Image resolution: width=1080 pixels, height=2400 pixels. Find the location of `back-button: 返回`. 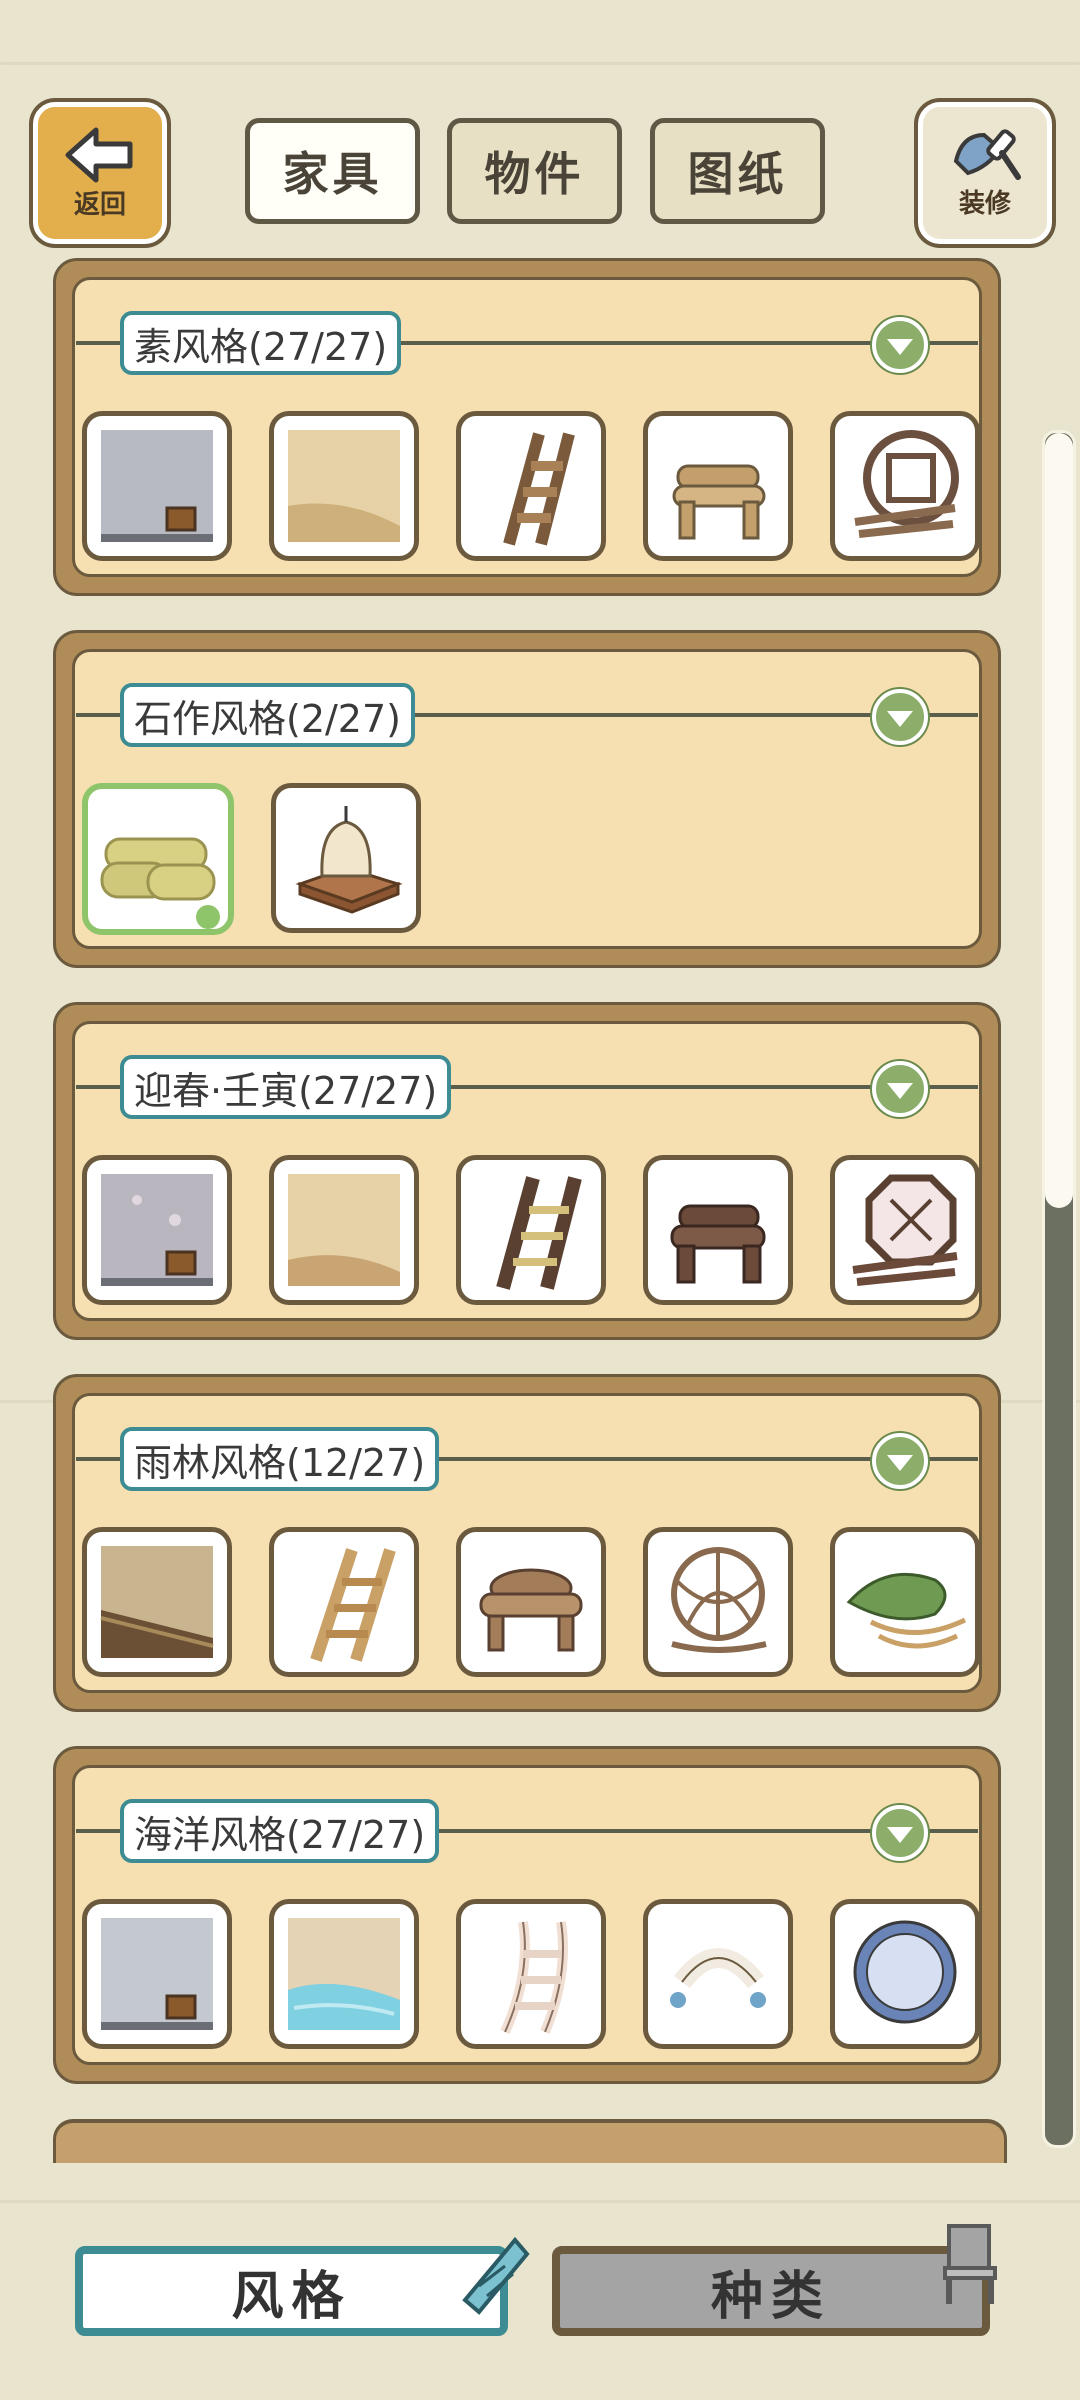

back-button: 返回 is located at coordinates (100, 173).